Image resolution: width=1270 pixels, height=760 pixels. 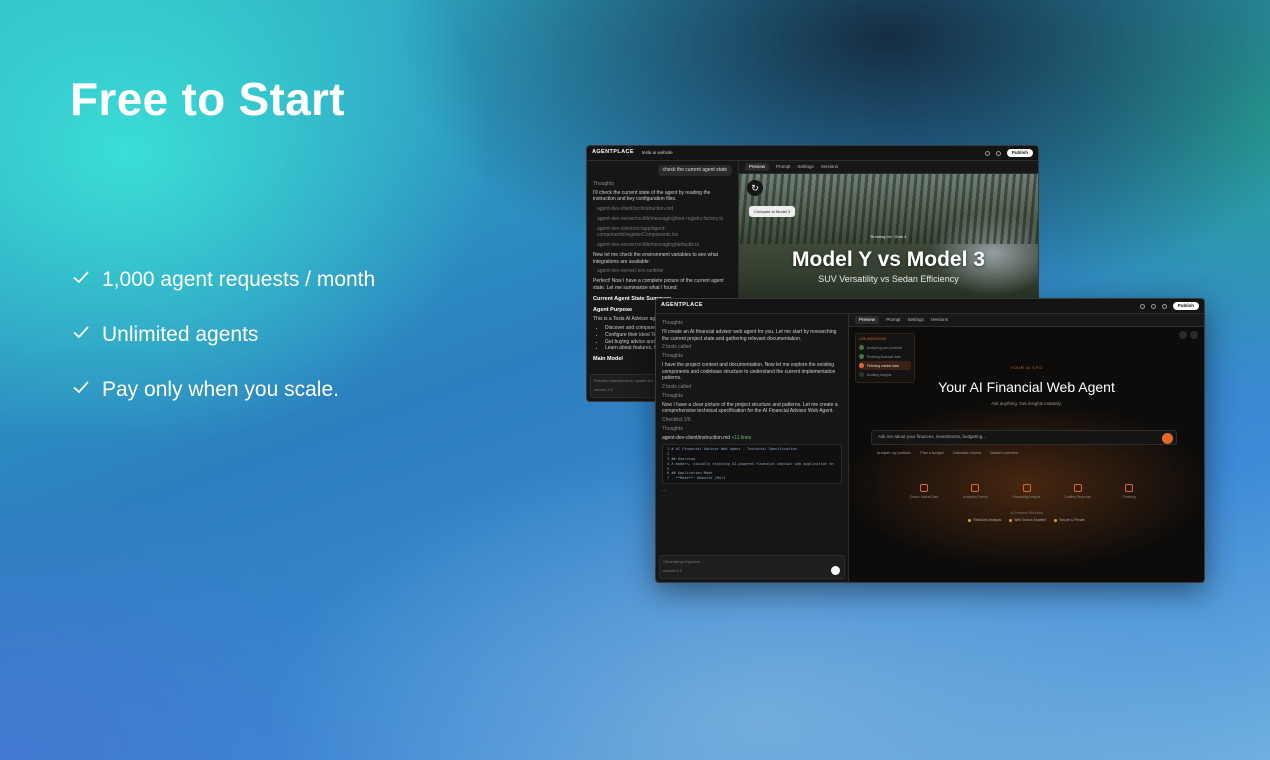 I want to click on model-selector: sonnet-4.5, so click(x=752, y=570).